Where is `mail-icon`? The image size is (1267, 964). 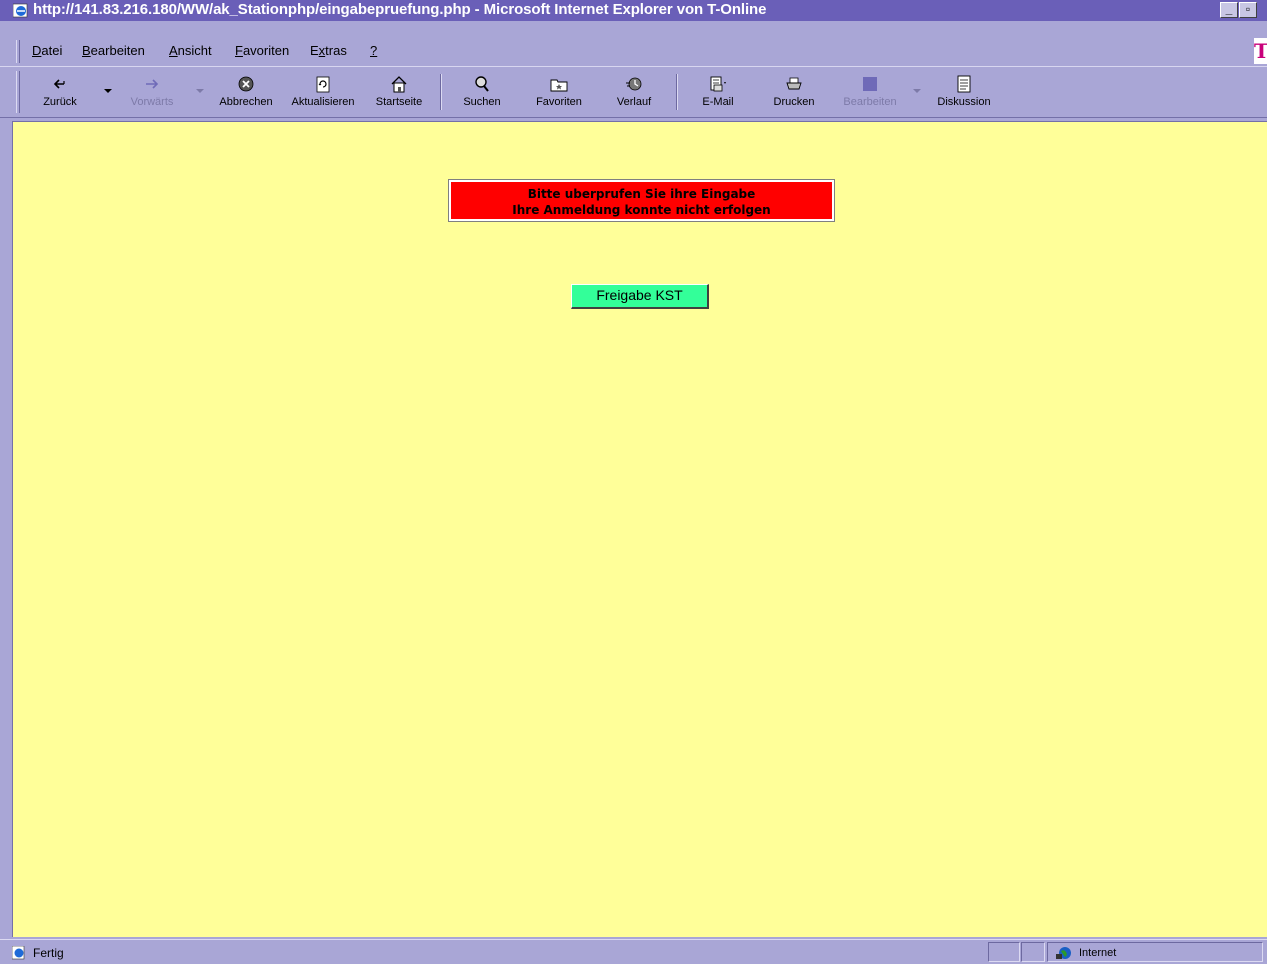
mail-icon is located at coordinates (718, 84).